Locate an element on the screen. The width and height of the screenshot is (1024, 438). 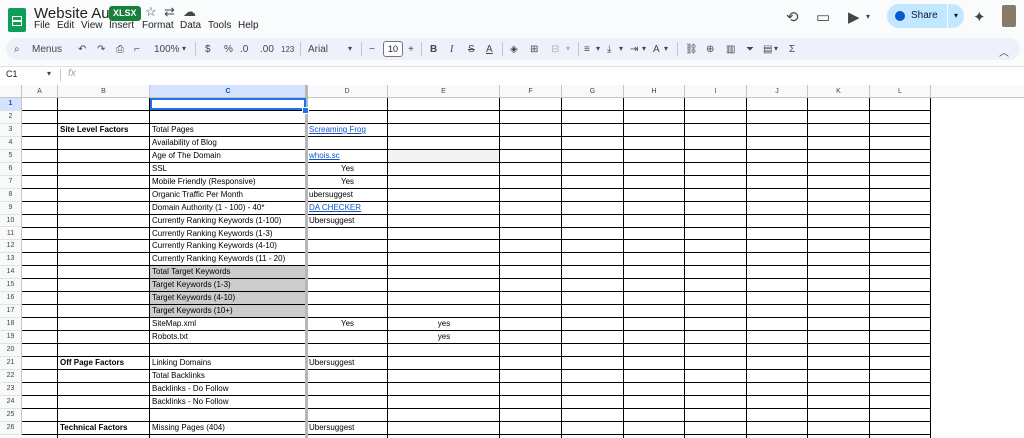
cell-c6: SSL is located at coordinates (228, 169).